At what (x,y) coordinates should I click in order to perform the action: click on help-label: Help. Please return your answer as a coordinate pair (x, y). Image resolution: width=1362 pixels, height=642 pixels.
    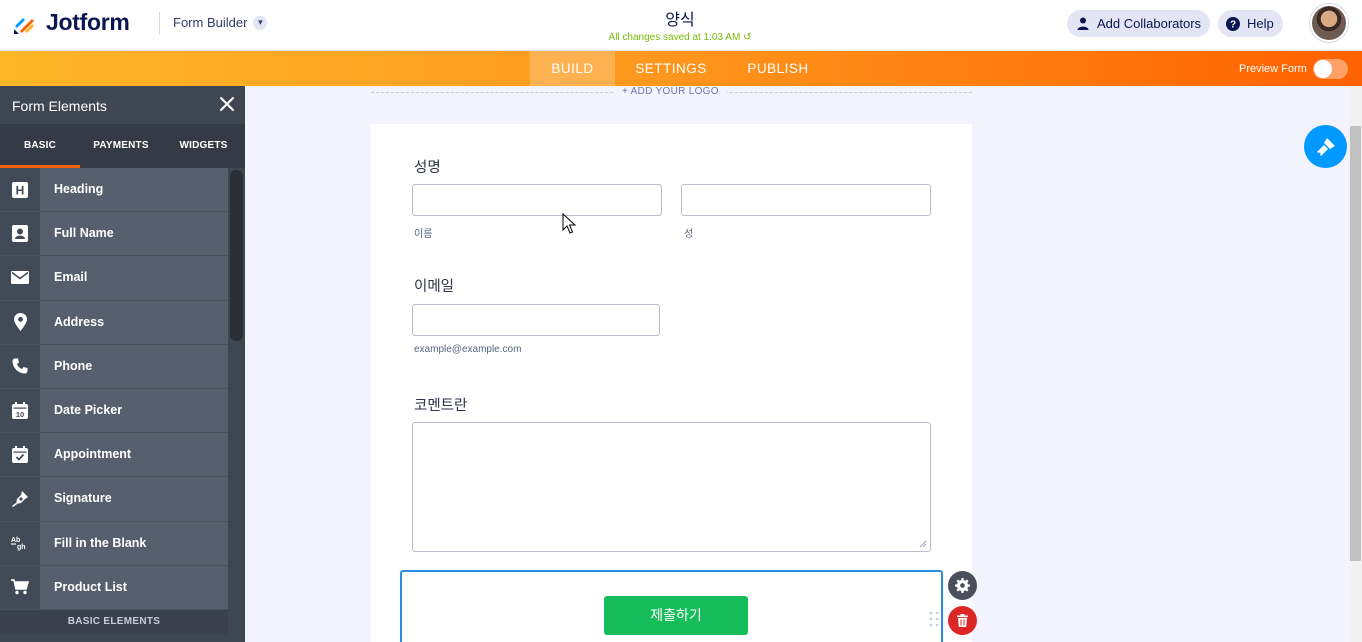
    Looking at the image, I should click on (1260, 23).